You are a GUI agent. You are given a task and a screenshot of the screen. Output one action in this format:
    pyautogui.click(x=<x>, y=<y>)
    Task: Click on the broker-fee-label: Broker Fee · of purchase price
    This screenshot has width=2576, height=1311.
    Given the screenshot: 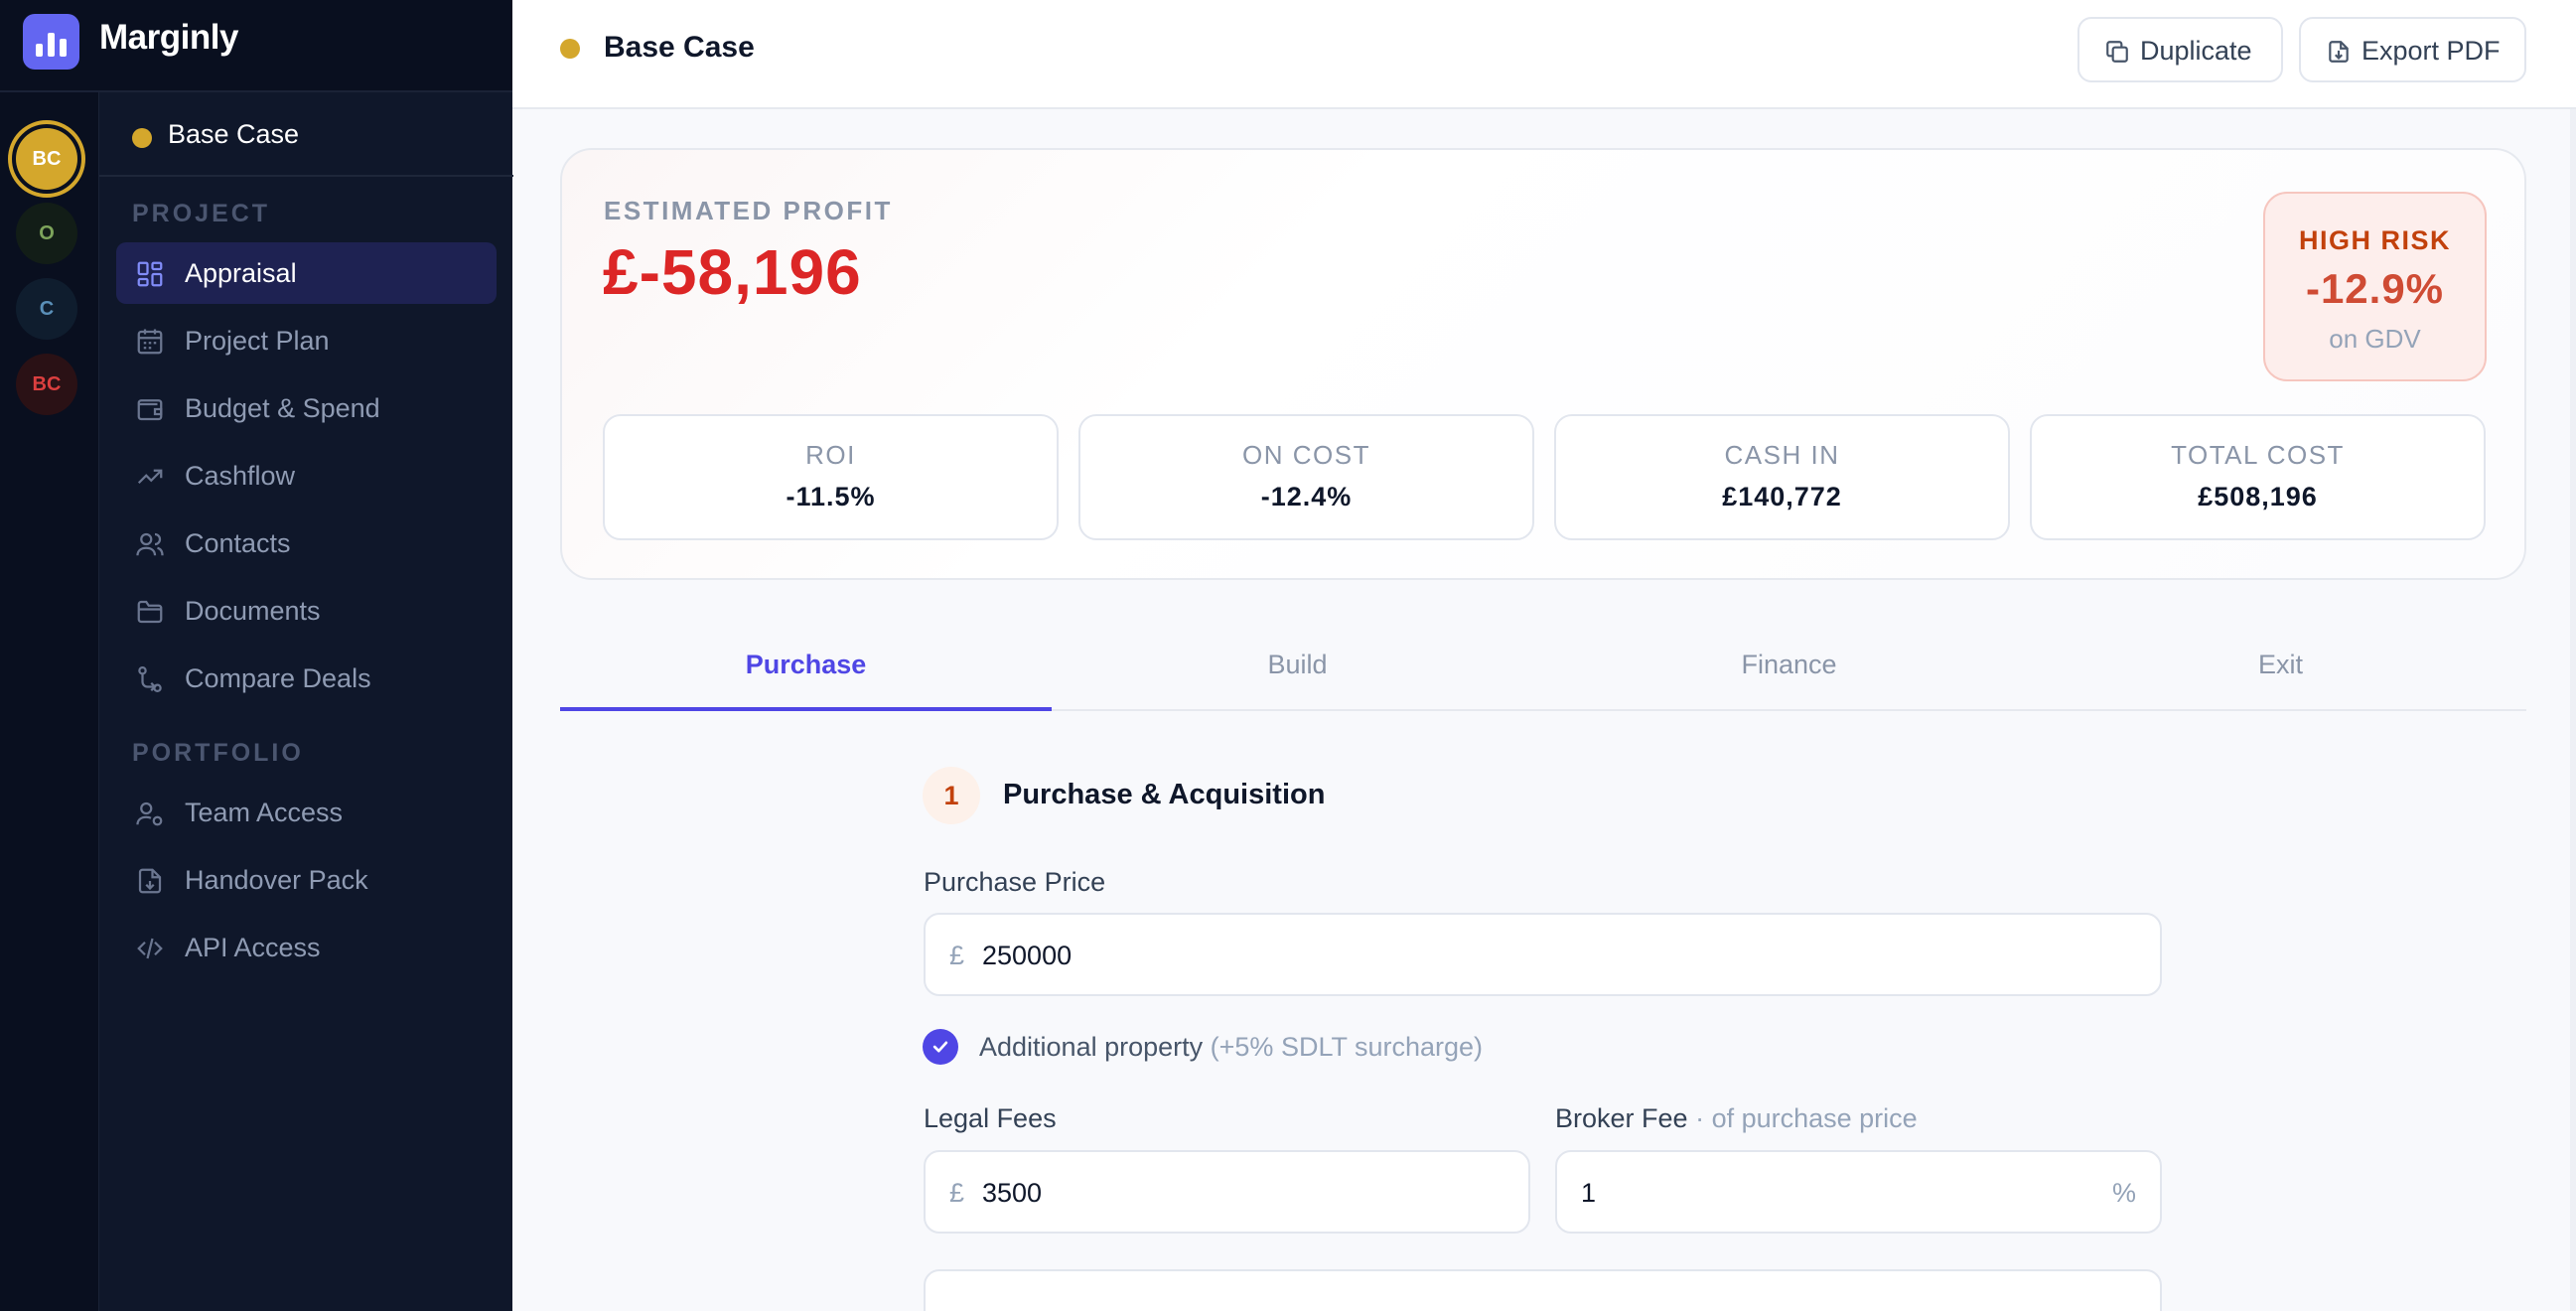 What is the action you would take?
    pyautogui.click(x=1736, y=1118)
    